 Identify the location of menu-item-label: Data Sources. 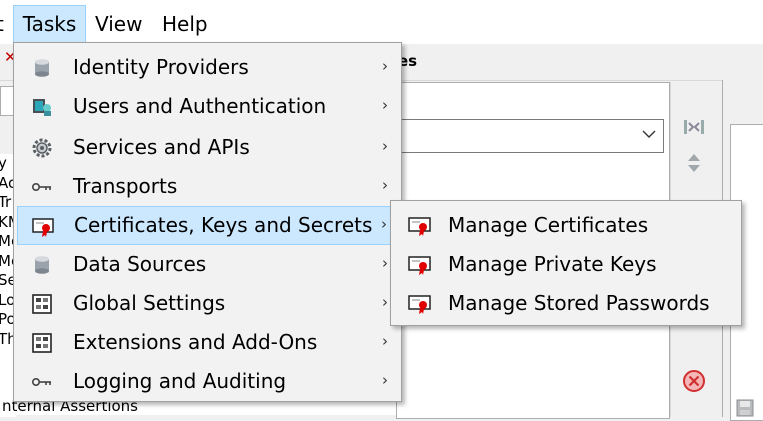
(140, 264).